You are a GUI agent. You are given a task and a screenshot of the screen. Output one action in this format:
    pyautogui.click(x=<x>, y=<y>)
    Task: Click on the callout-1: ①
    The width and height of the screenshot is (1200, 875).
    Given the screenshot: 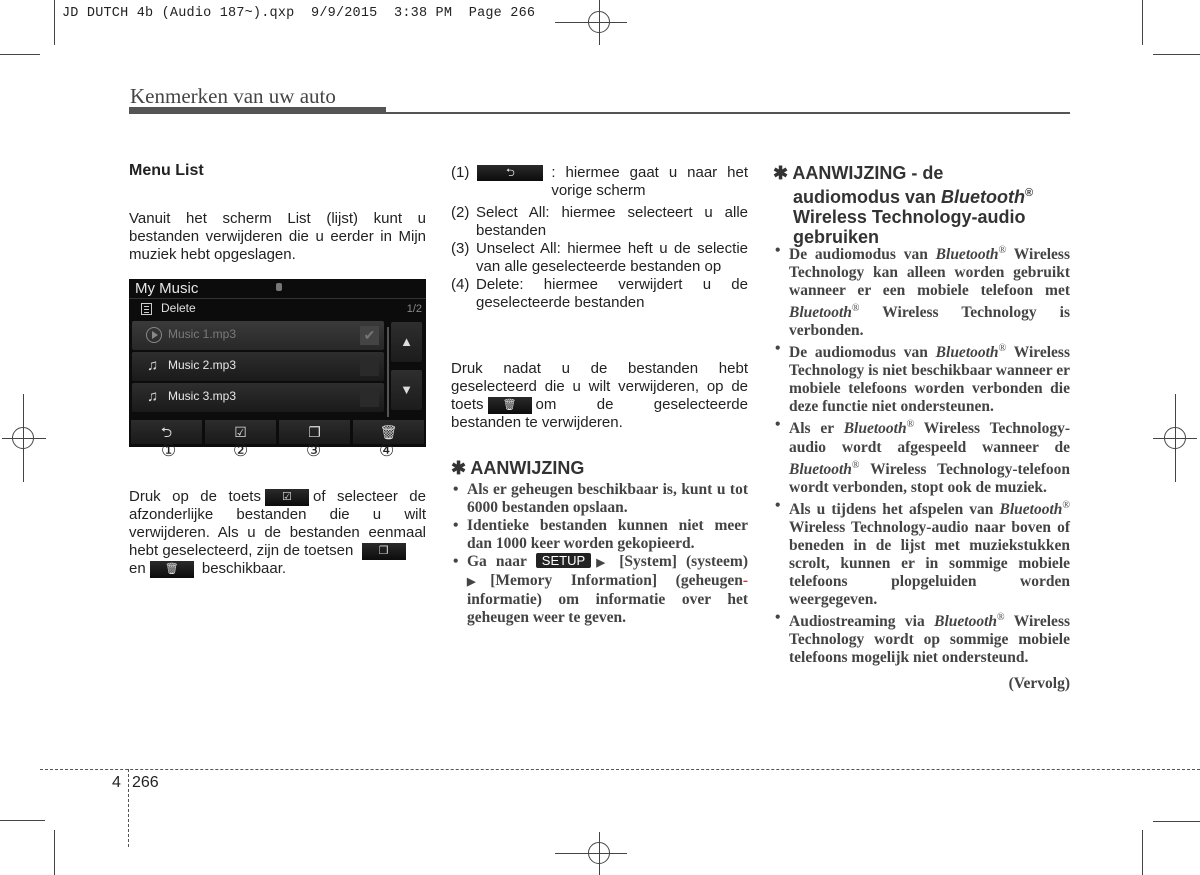 What is the action you would take?
    pyautogui.click(x=169, y=450)
    